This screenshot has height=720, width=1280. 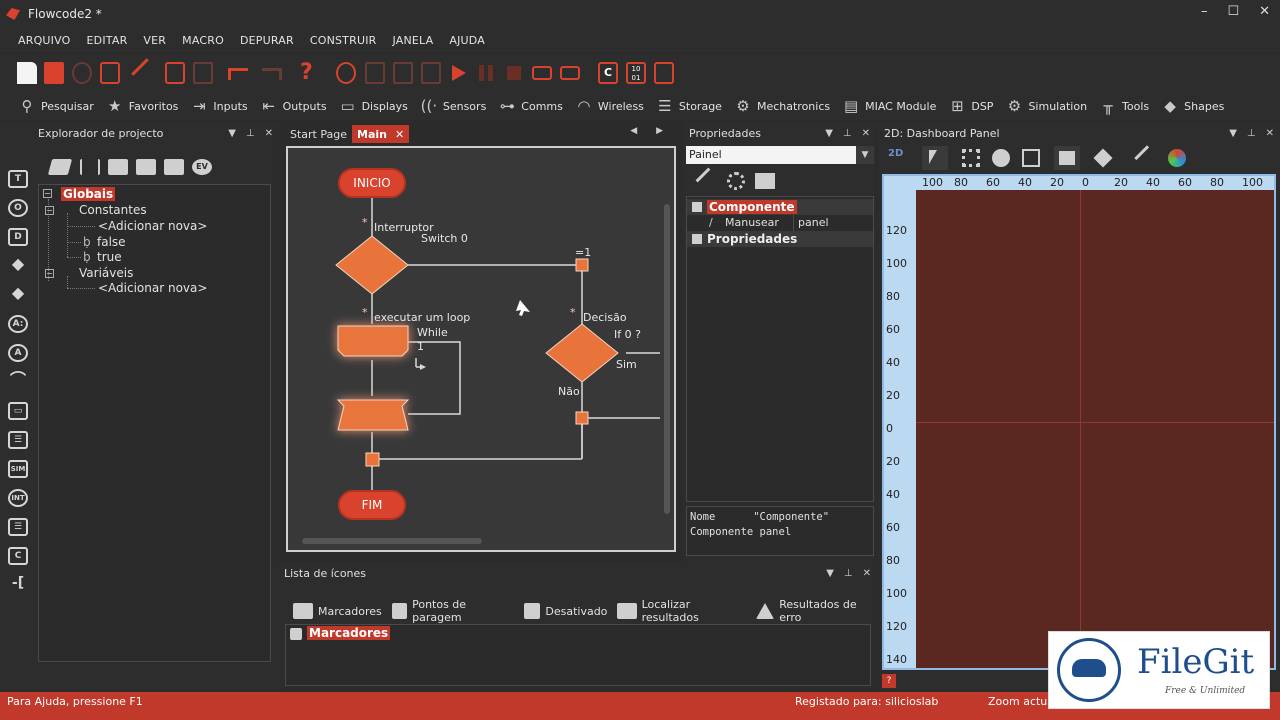 What do you see at coordinates (970, 106) in the screenshot?
I see `category-dsp: ⊞ DSP` at bounding box center [970, 106].